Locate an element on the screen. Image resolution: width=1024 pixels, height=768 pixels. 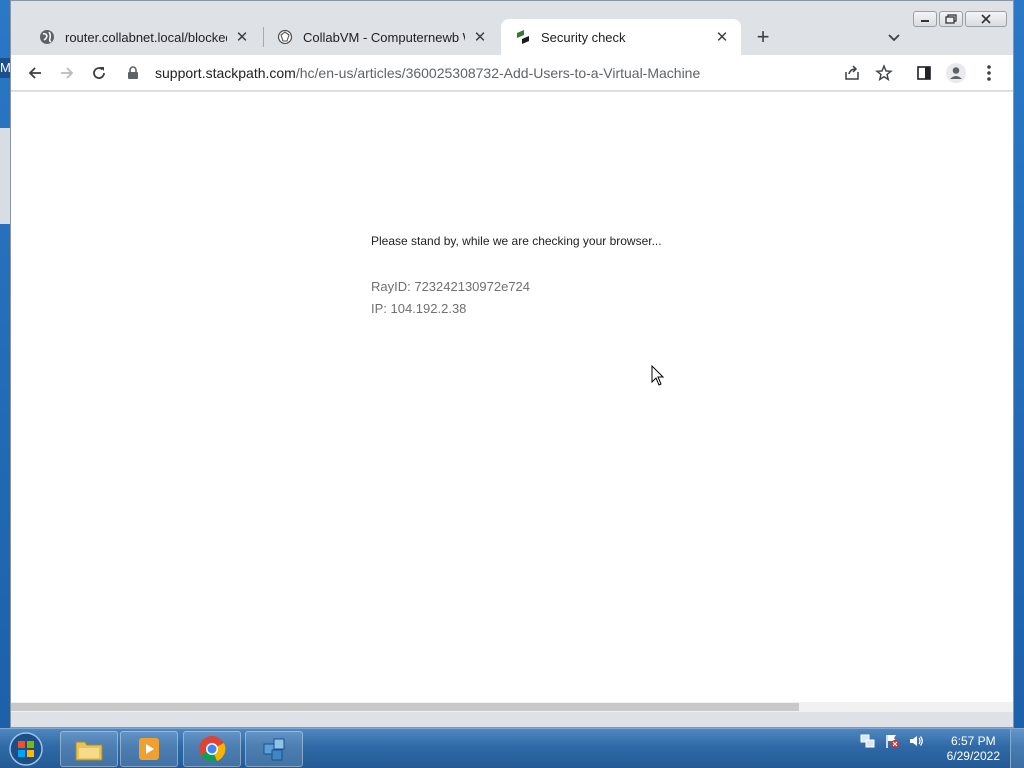
bookmark-star-icon is located at coordinates (884, 73).